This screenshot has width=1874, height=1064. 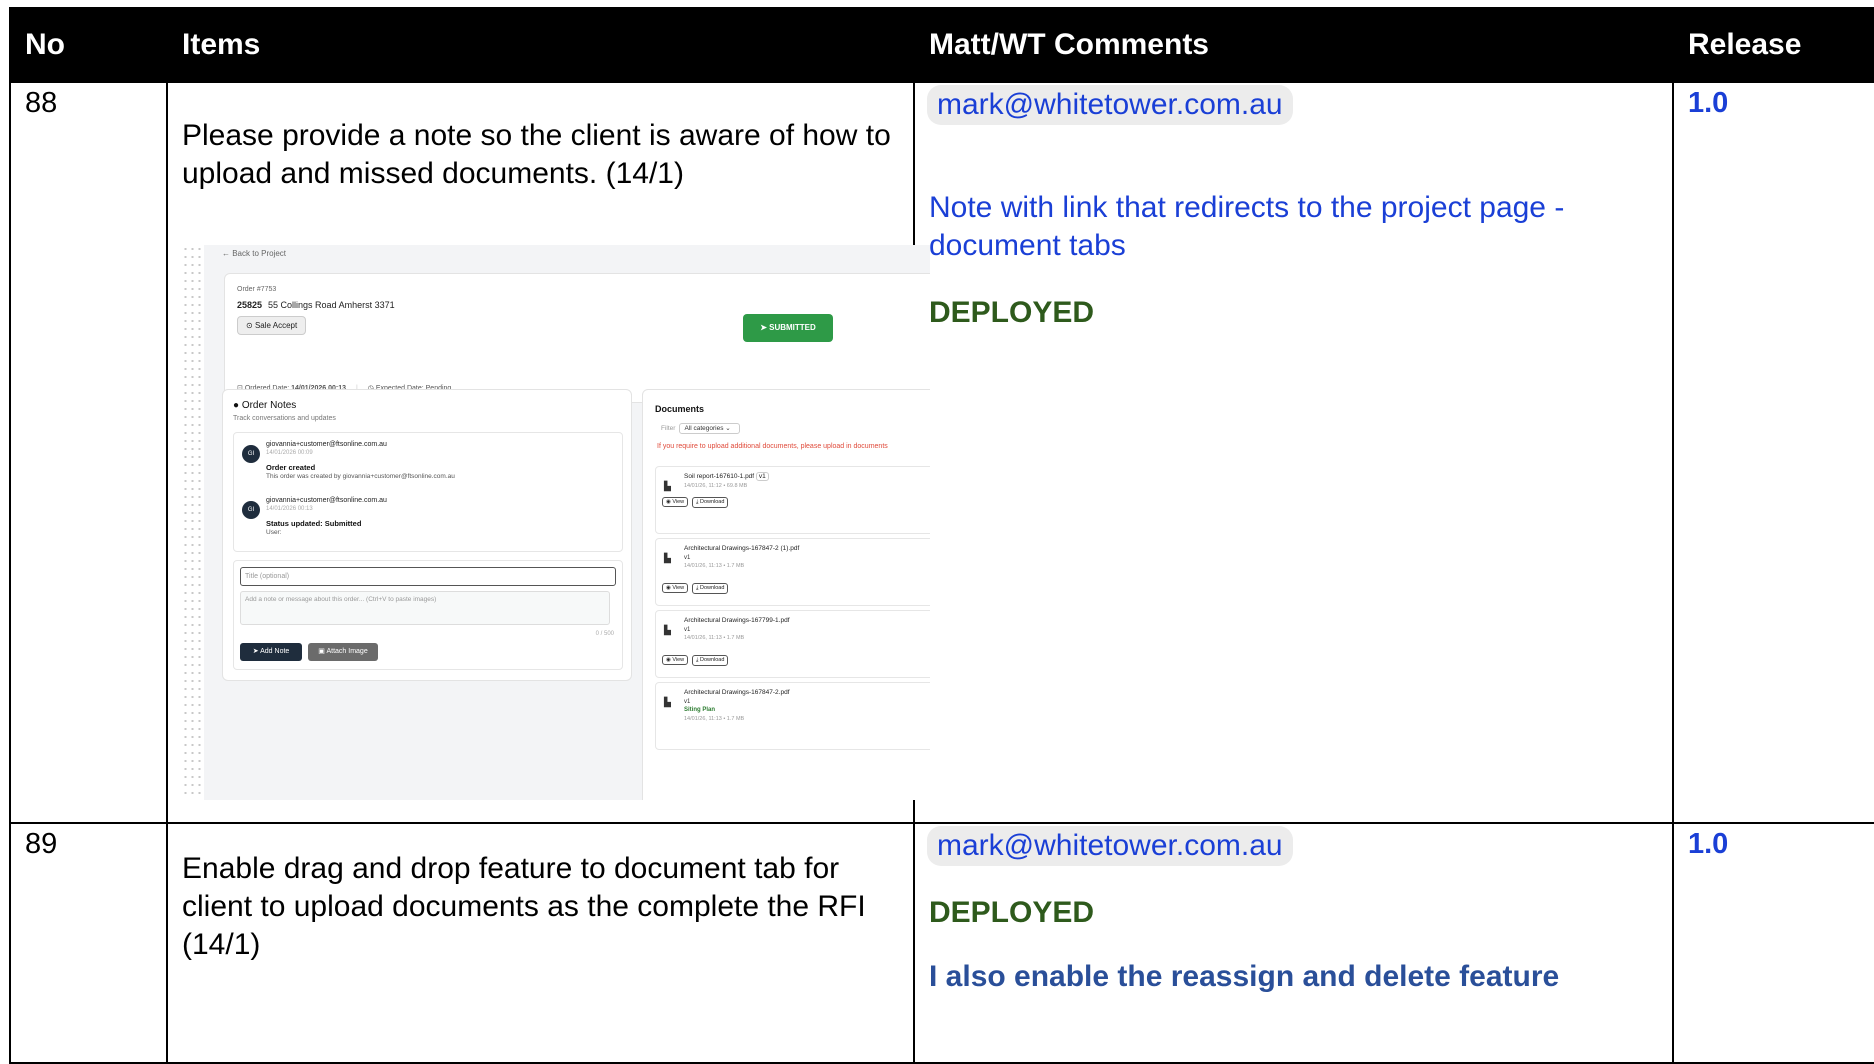 I want to click on document-name: Architectural Drawings-167847-2 (1).pdf, so click(x=742, y=548).